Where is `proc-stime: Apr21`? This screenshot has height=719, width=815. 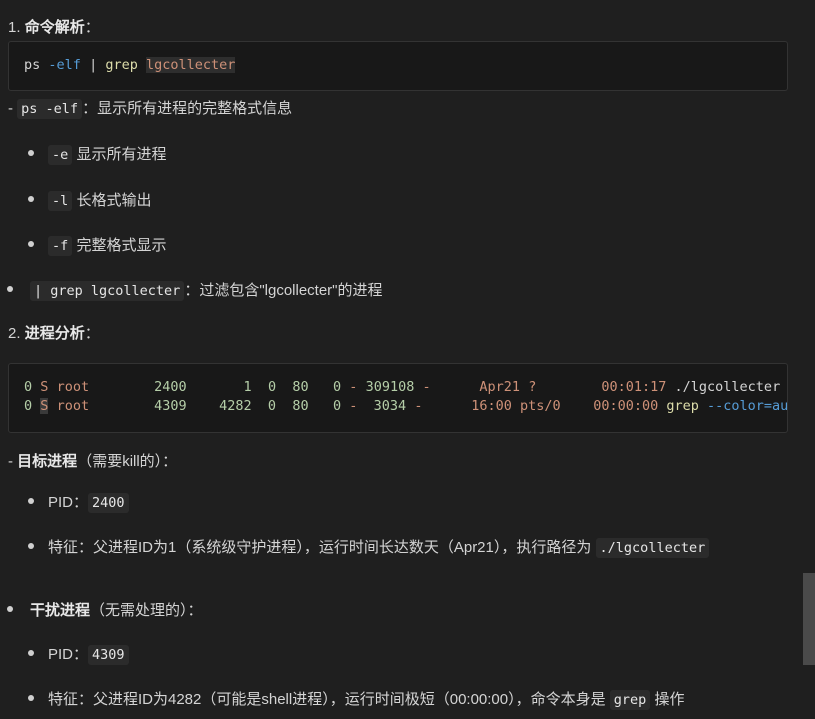 proc-stime: Apr21 is located at coordinates (500, 387).